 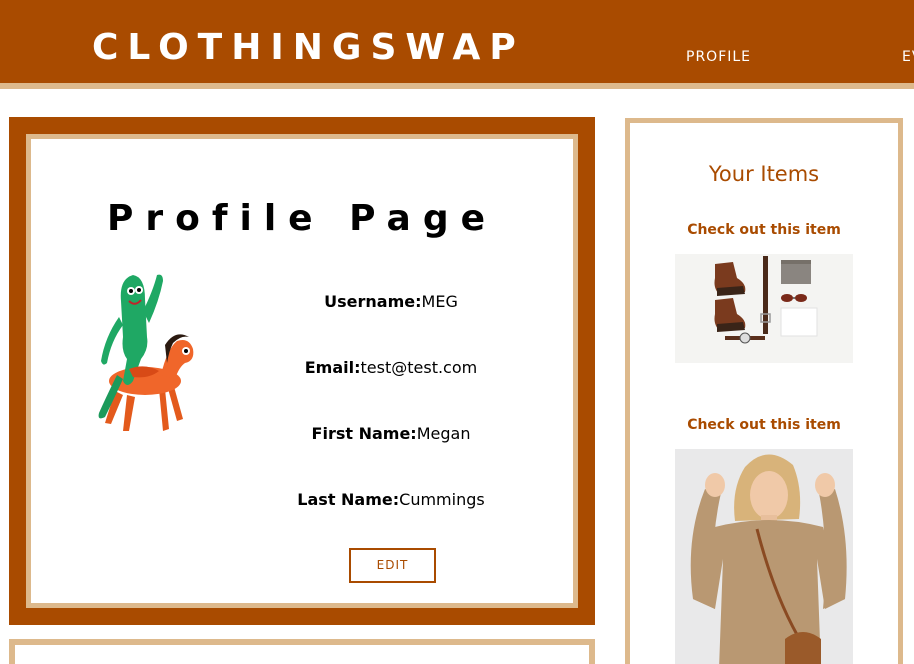 I want to click on brand-logo: CLOTHINGSWAP, so click(x=308, y=48).